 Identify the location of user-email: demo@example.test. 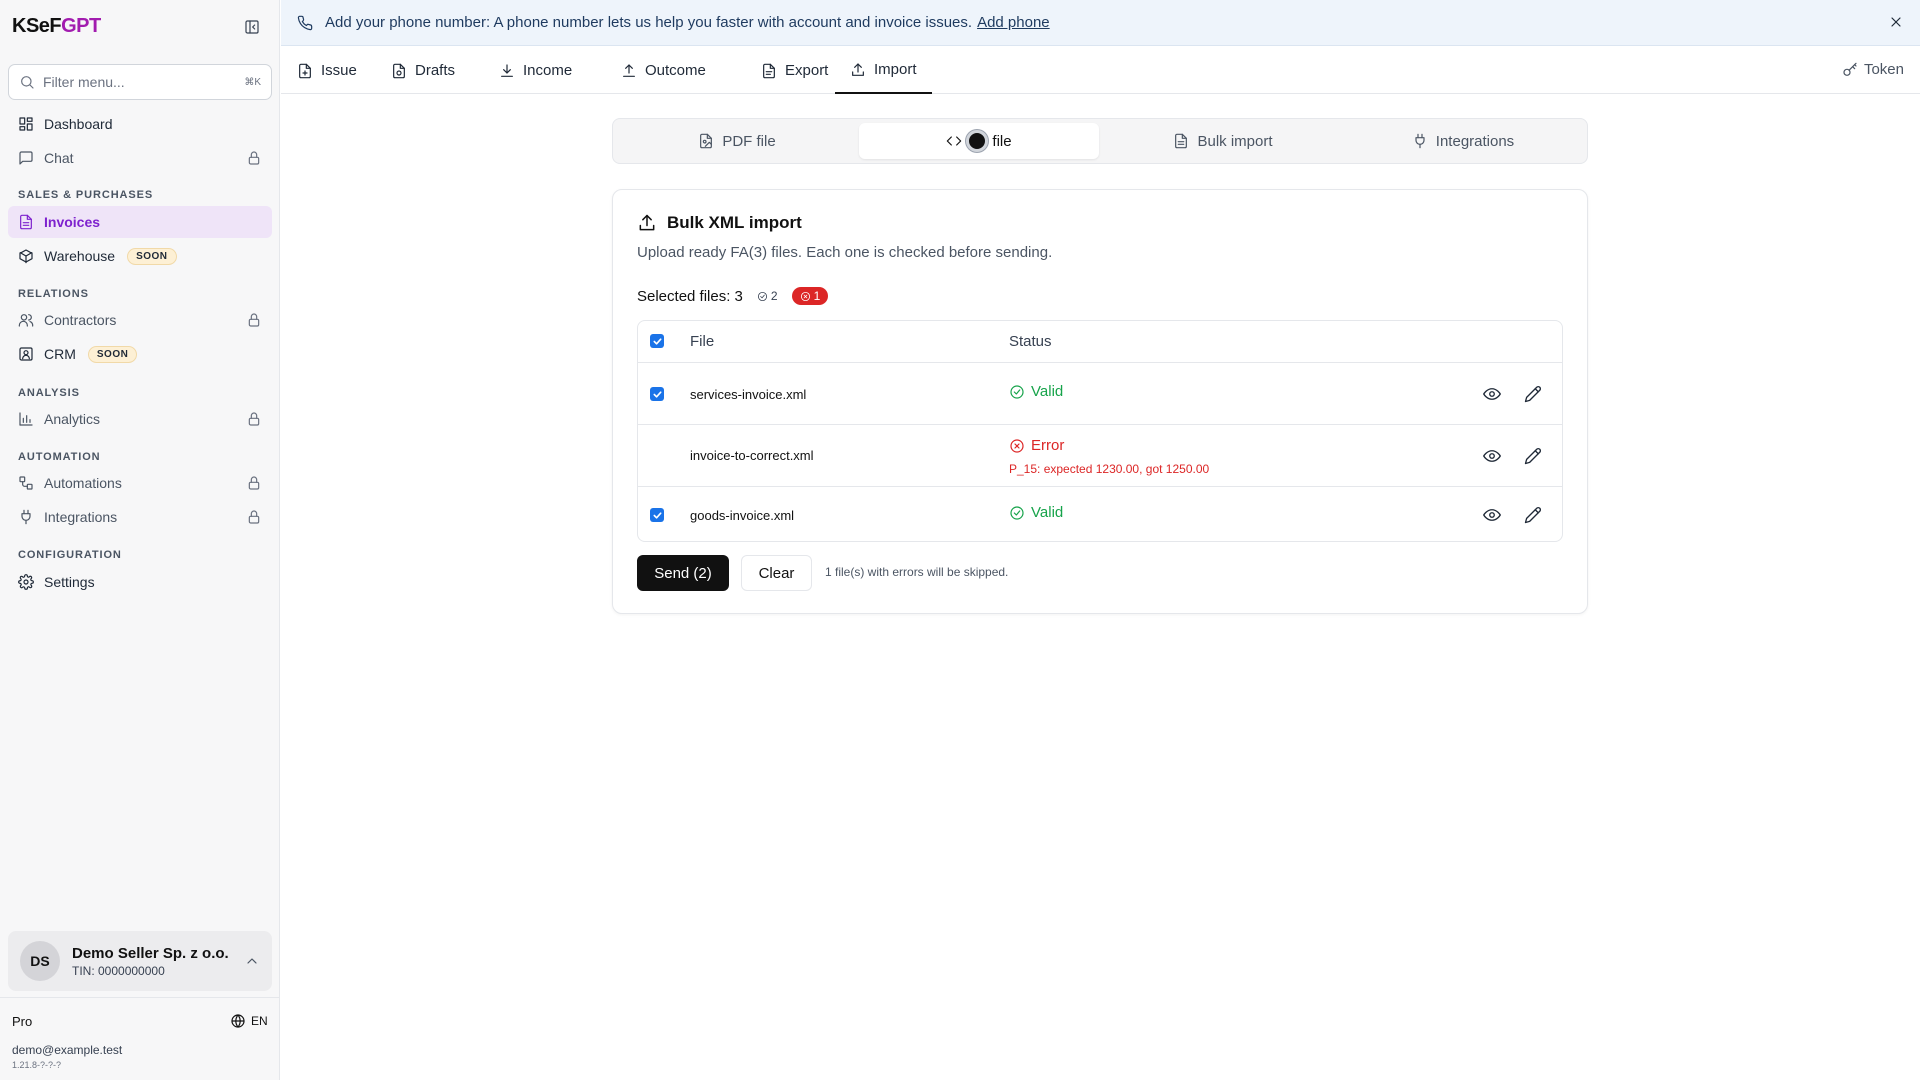
(67, 1050).